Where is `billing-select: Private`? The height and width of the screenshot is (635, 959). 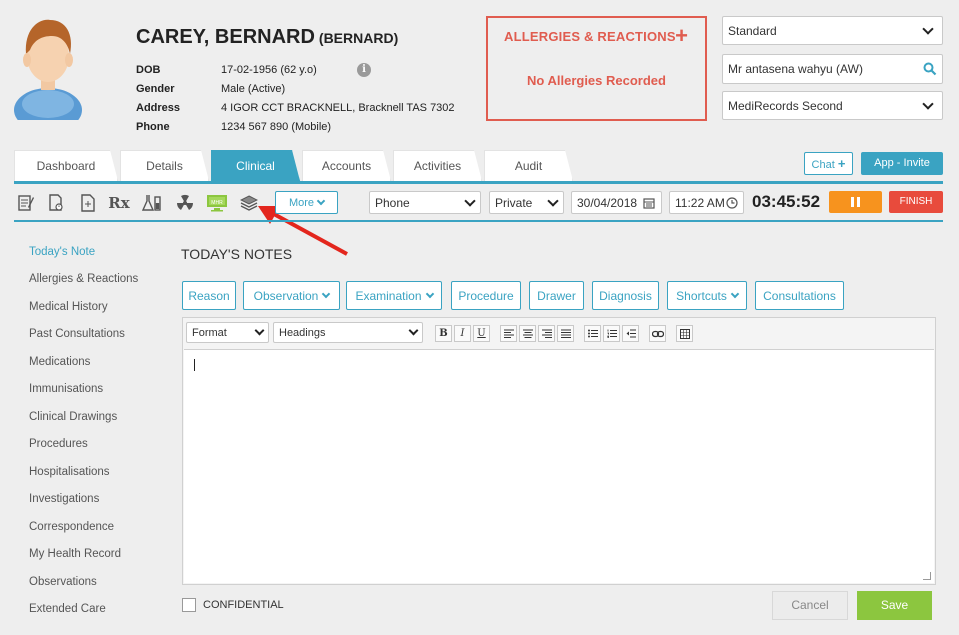
billing-select: Private is located at coordinates (526, 202).